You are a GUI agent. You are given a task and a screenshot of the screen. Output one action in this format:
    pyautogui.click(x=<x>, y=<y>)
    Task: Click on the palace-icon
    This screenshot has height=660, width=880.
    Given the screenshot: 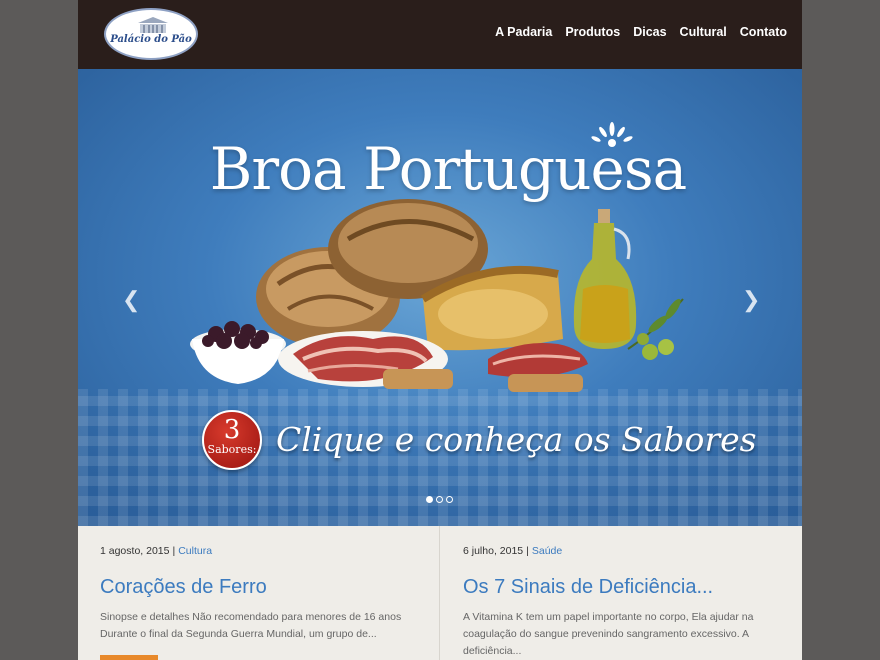 What is the action you would take?
    pyautogui.click(x=153, y=25)
    